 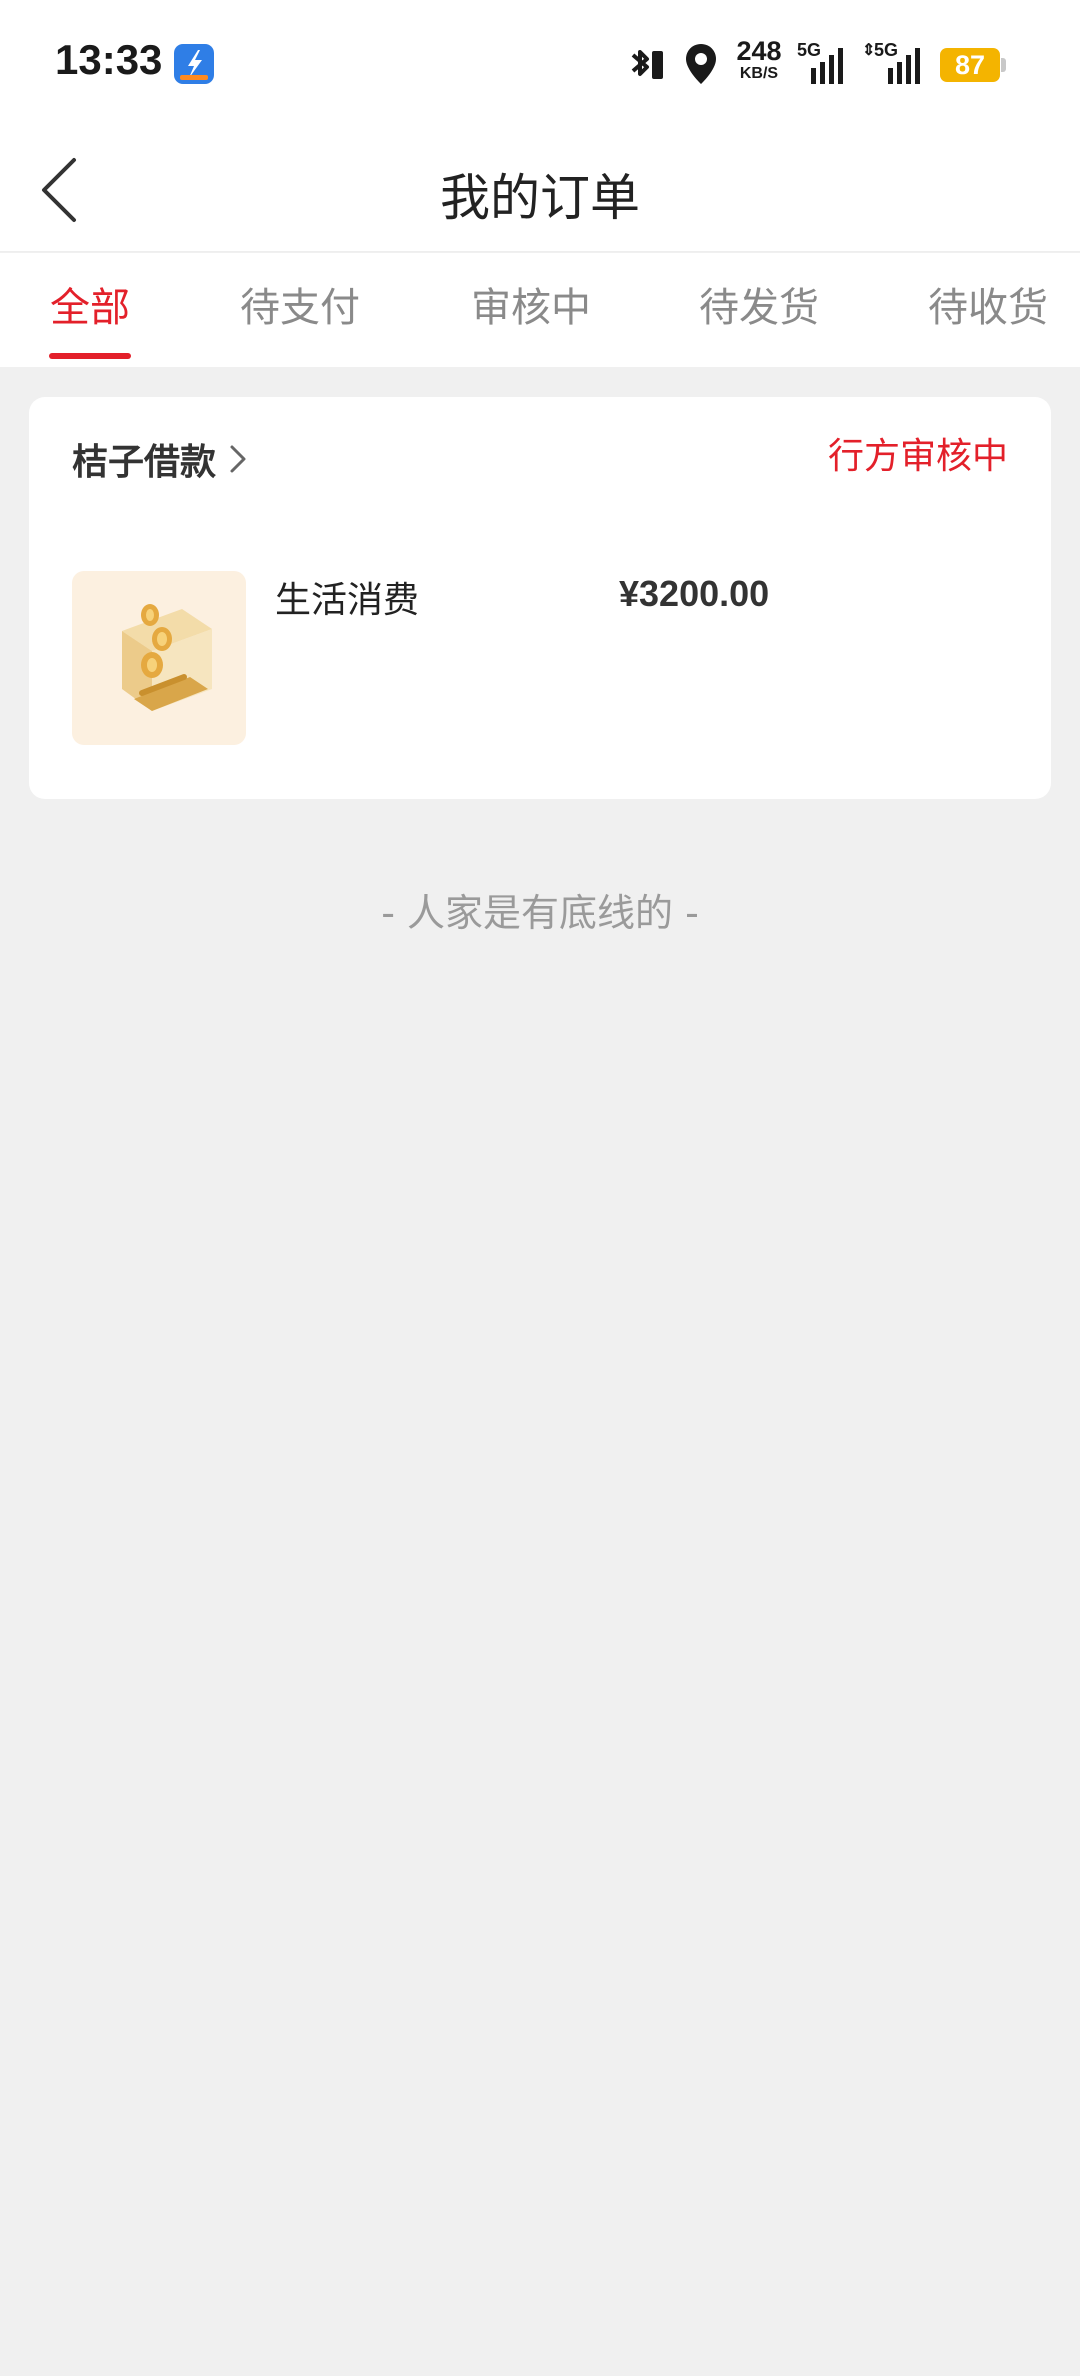 What do you see at coordinates (893, 63) in the screenshot?
I see `signal-icon: ⇕ 5G` at bounding box center [893, 63].